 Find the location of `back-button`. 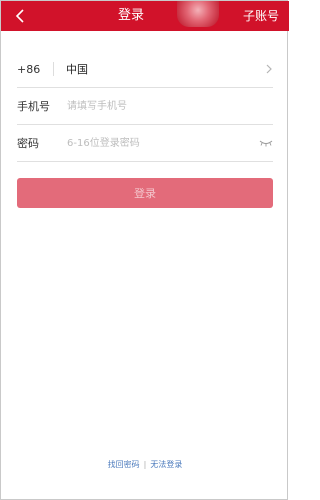

back-button is located at coordinates (20, 16).